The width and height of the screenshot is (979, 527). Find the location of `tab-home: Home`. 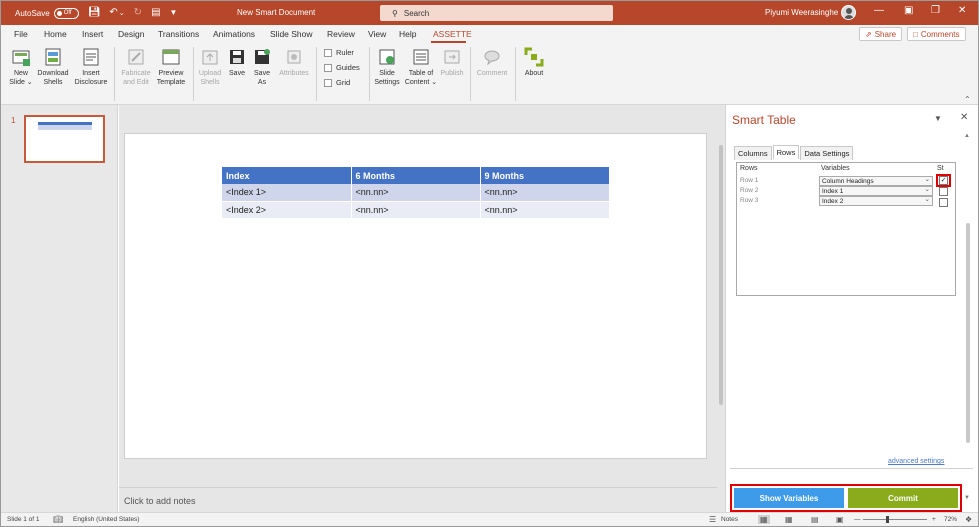

tab-home: Home is located at coordinates (55, 34).